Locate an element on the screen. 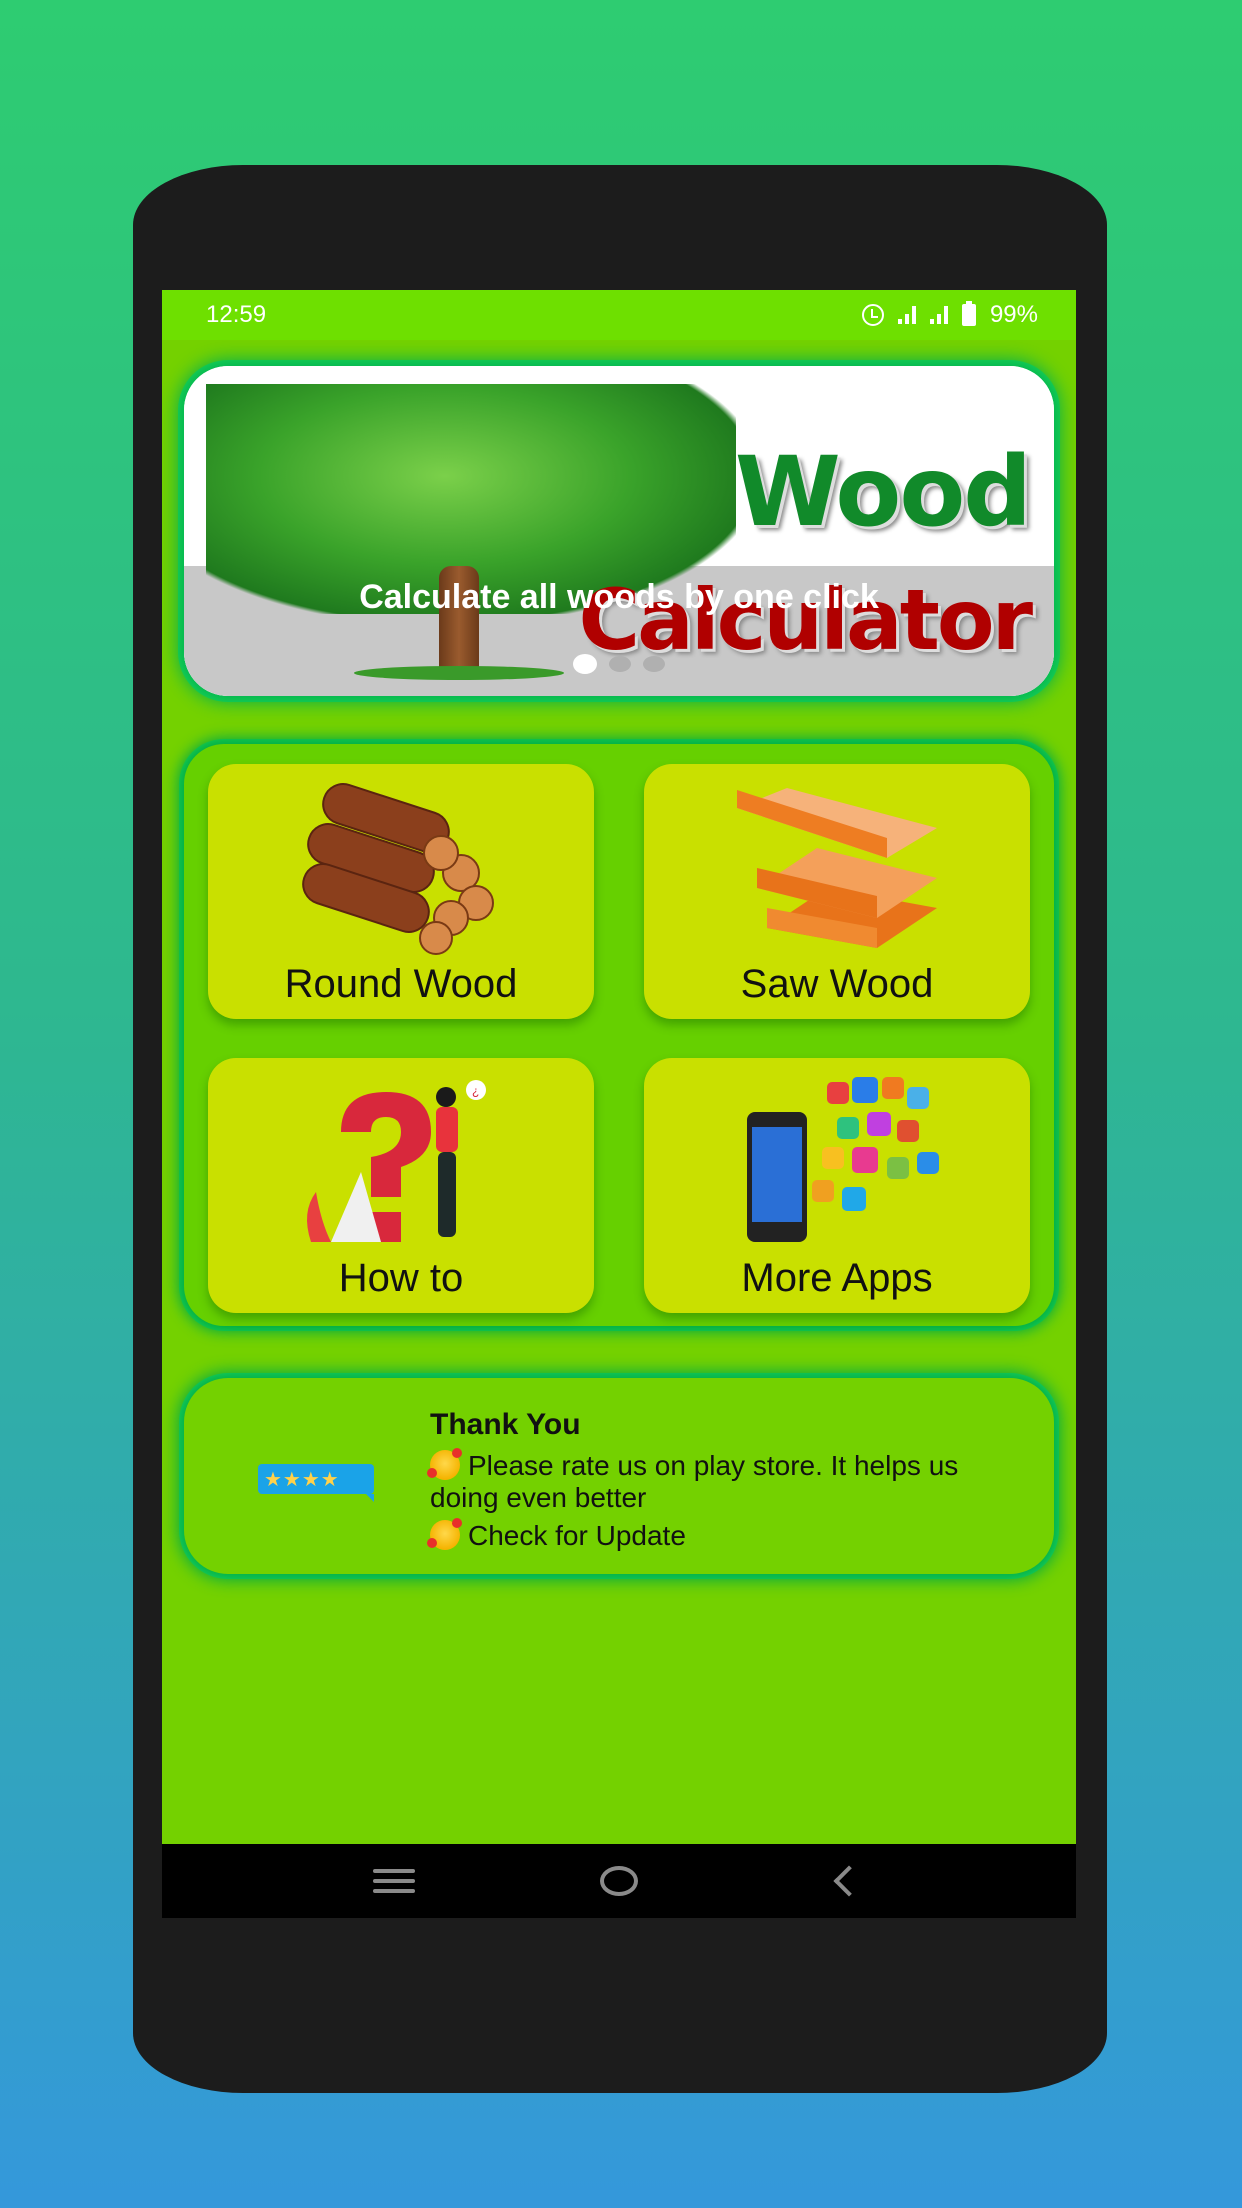 Image resolution: width=1242 pixels, height=2208 pixels. tile-label: Saw Wood is located at coordinates (837, 984).